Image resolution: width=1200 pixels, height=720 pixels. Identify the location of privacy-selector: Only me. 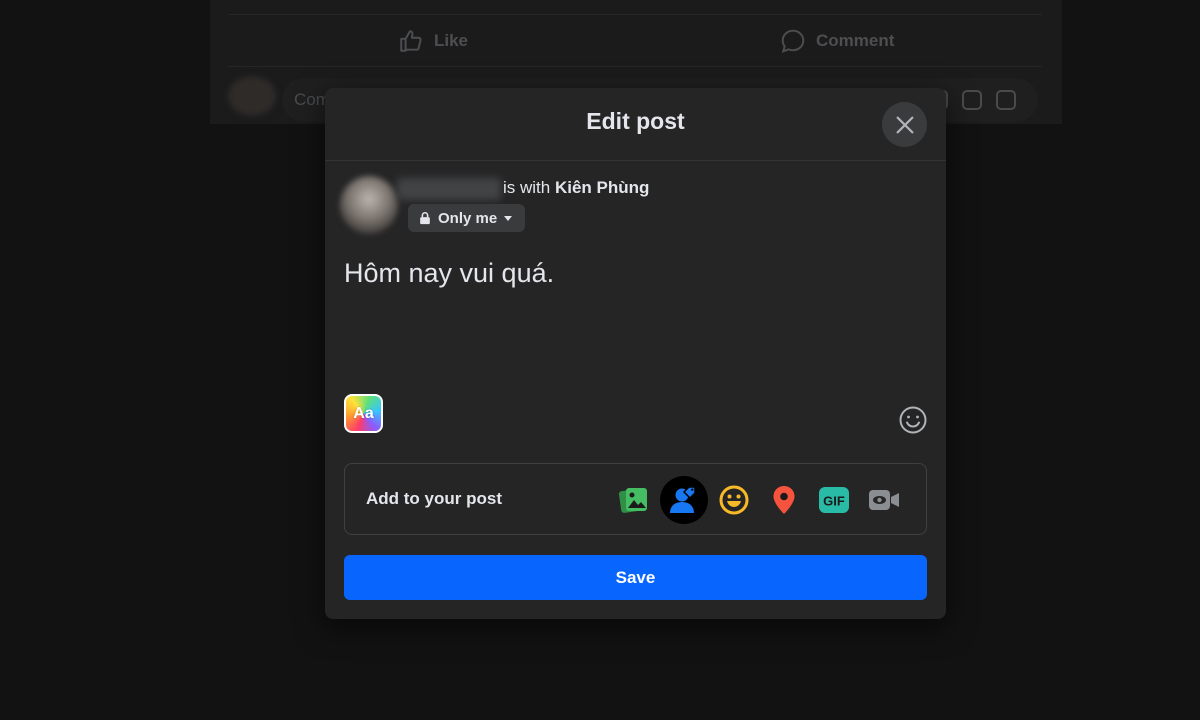
(467, 218).